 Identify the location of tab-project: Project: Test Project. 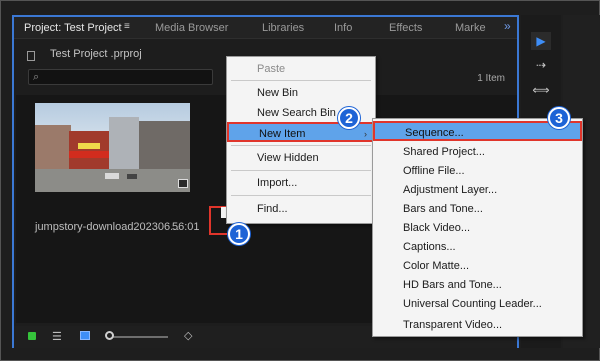
(73, 28).